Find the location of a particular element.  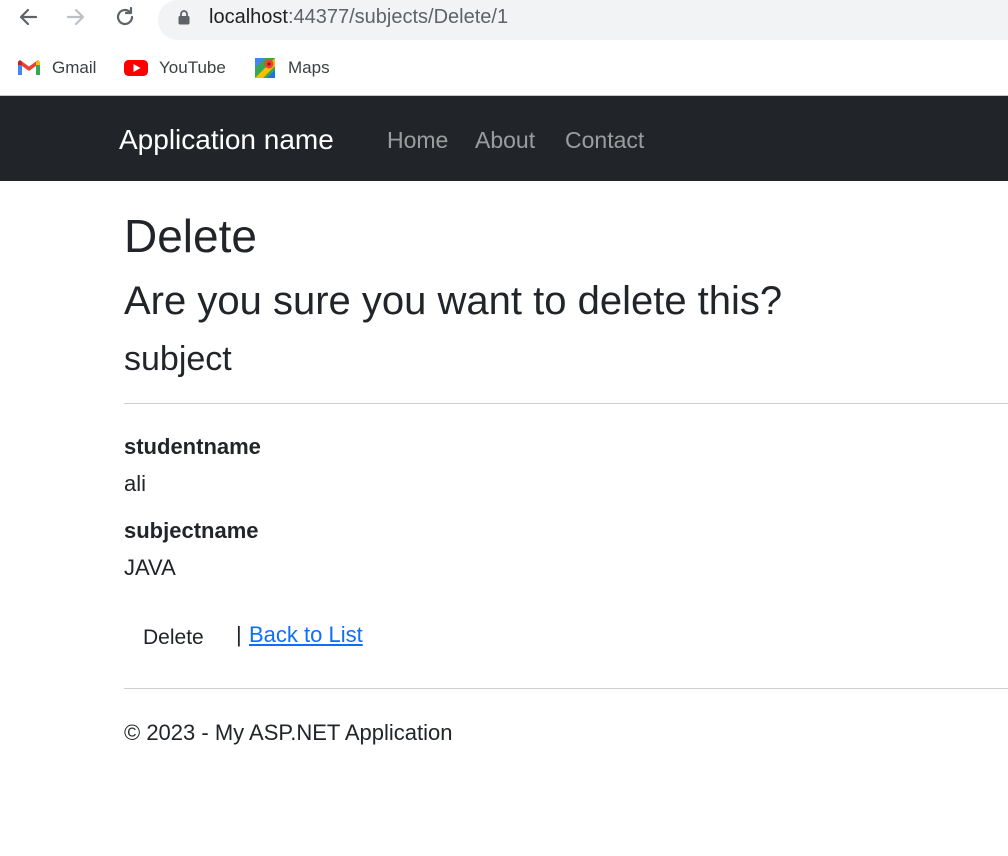

url-host: localhost is located at coordinates (248, 17).